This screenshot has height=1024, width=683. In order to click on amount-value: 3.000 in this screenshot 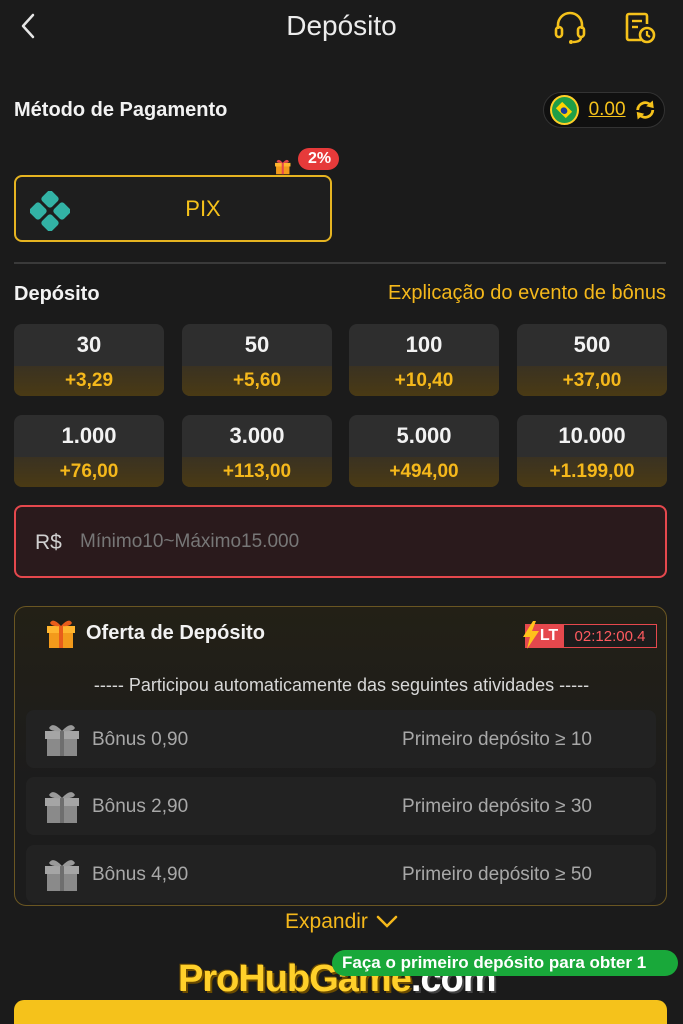, I will do `click(257, 435)`.